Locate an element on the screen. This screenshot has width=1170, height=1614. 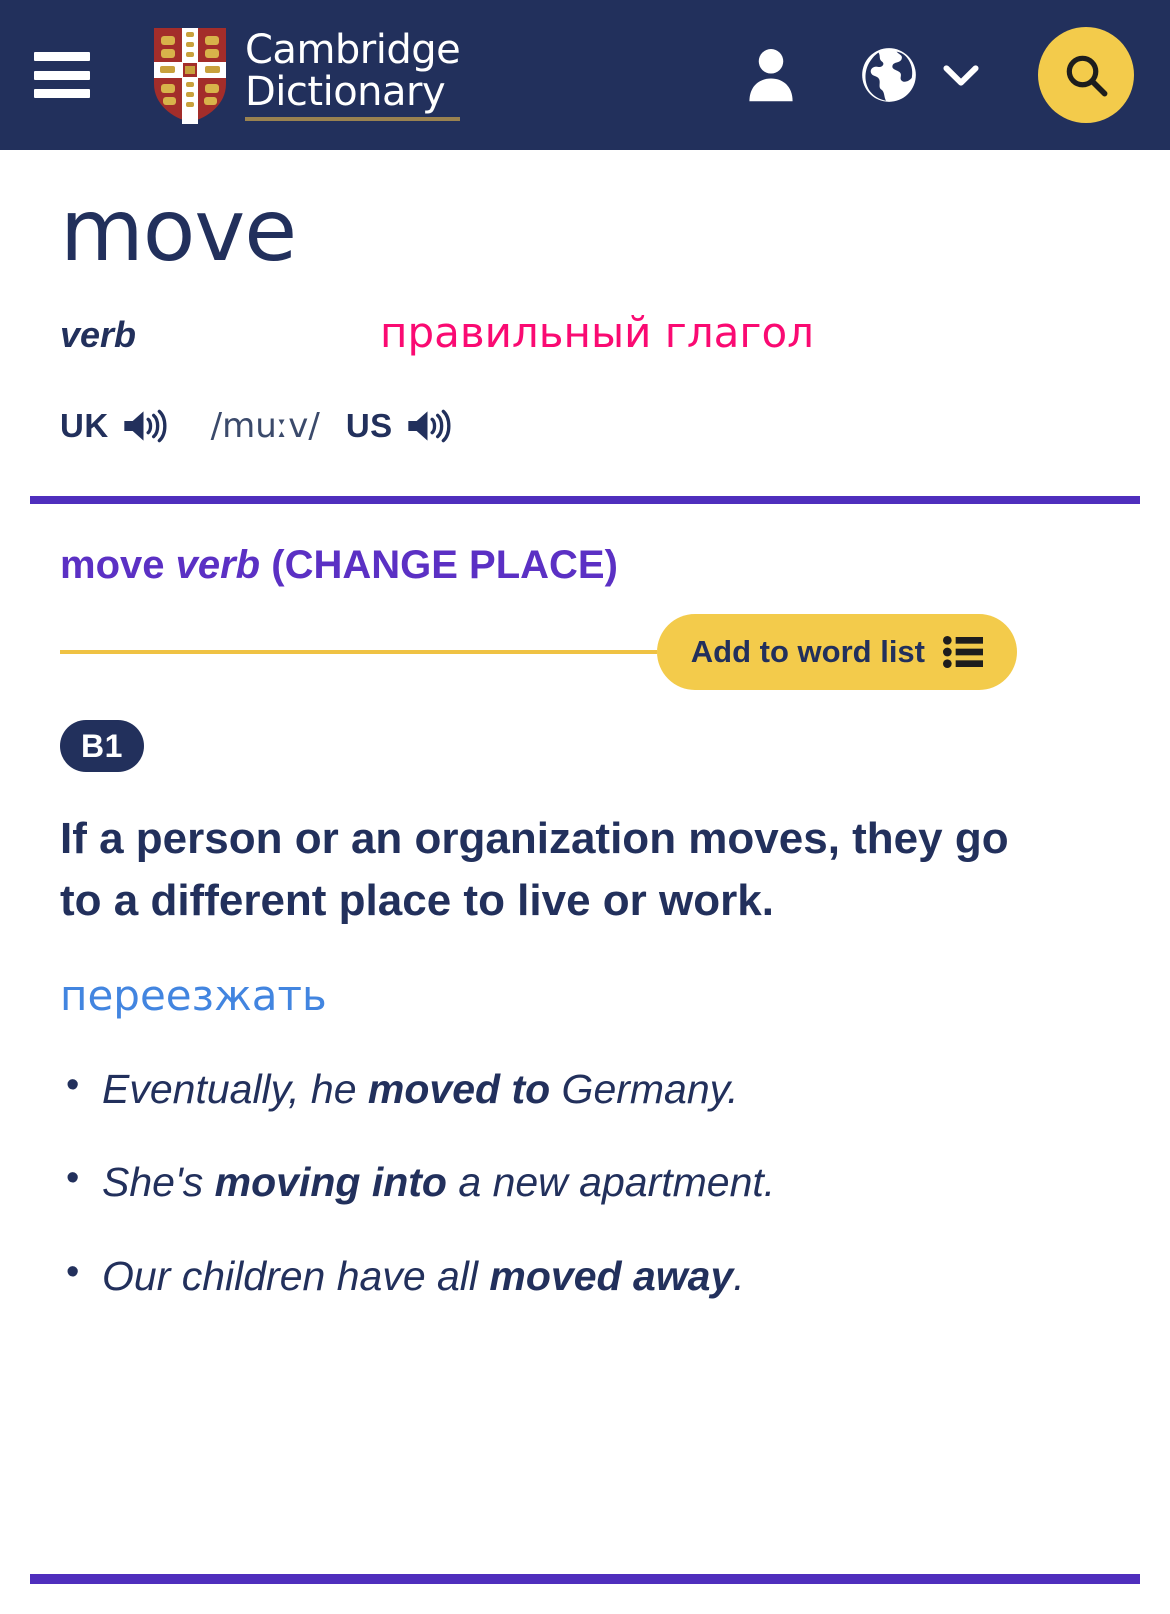
status-badge: B1 is located at coordinates (102, 746).